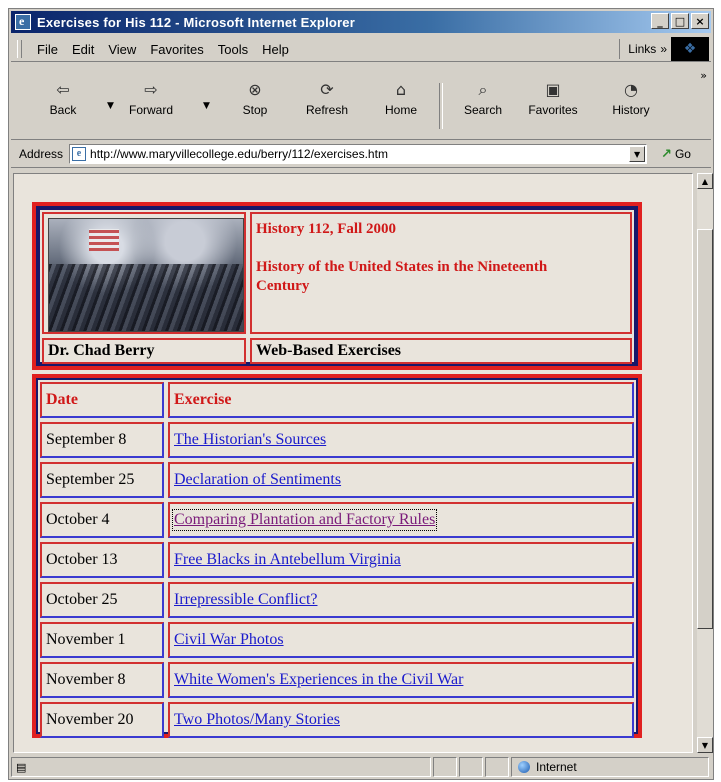  I want to click on back-arrow-icon: ⇦, so click(63, 89).